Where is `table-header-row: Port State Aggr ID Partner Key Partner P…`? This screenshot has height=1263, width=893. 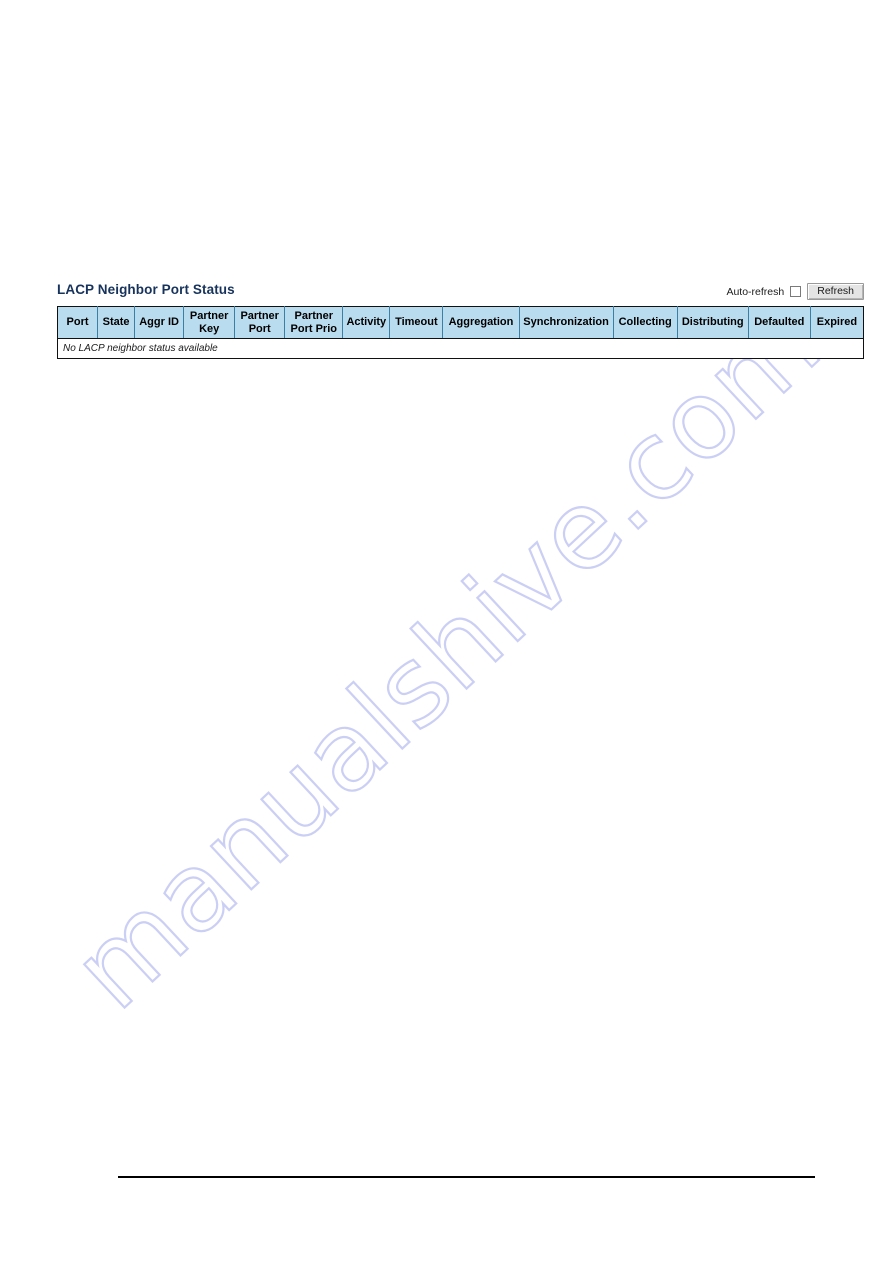 table-header-row: Port State Aggr ID Partner Key Partner P… is located at coordinates (460, 322).